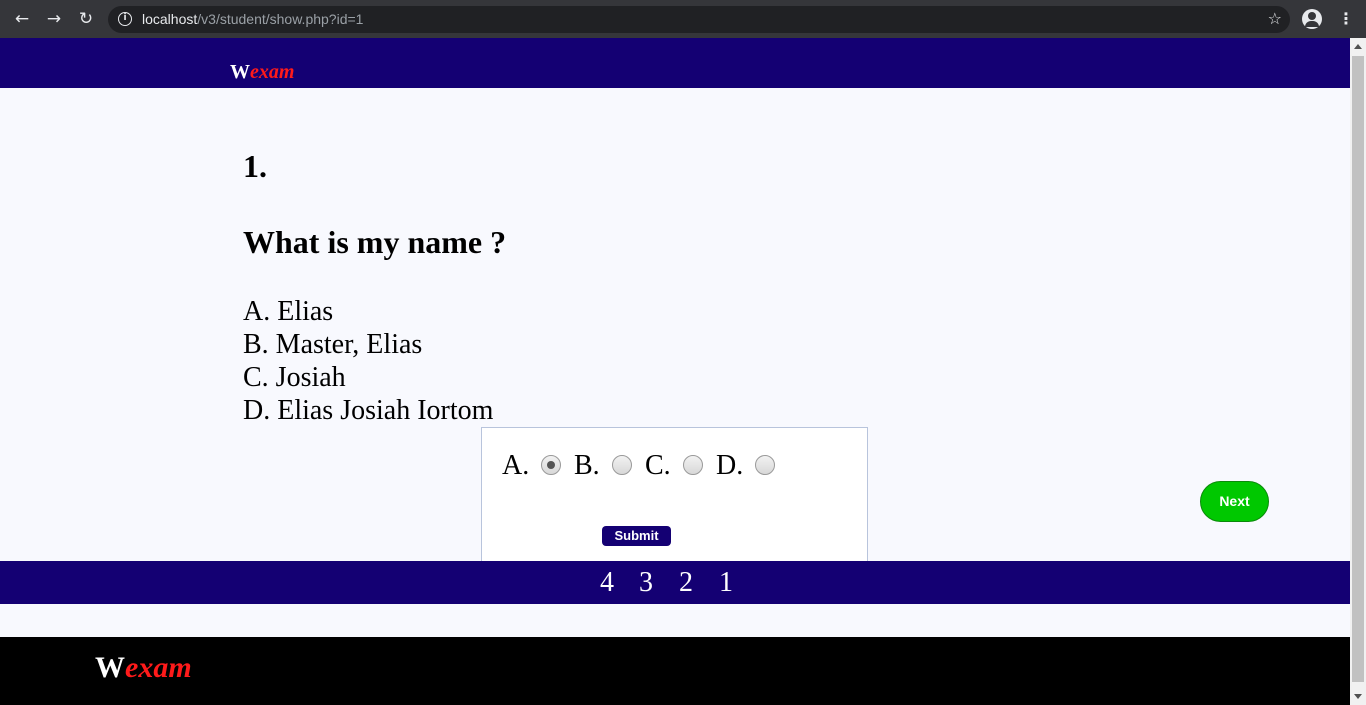 The height and width of the screenshot is (705, 1366). Describe the element at coordinates (674, 497) in the screenshot. I see `answer-form: A. B. C. D. Submit` at that location.